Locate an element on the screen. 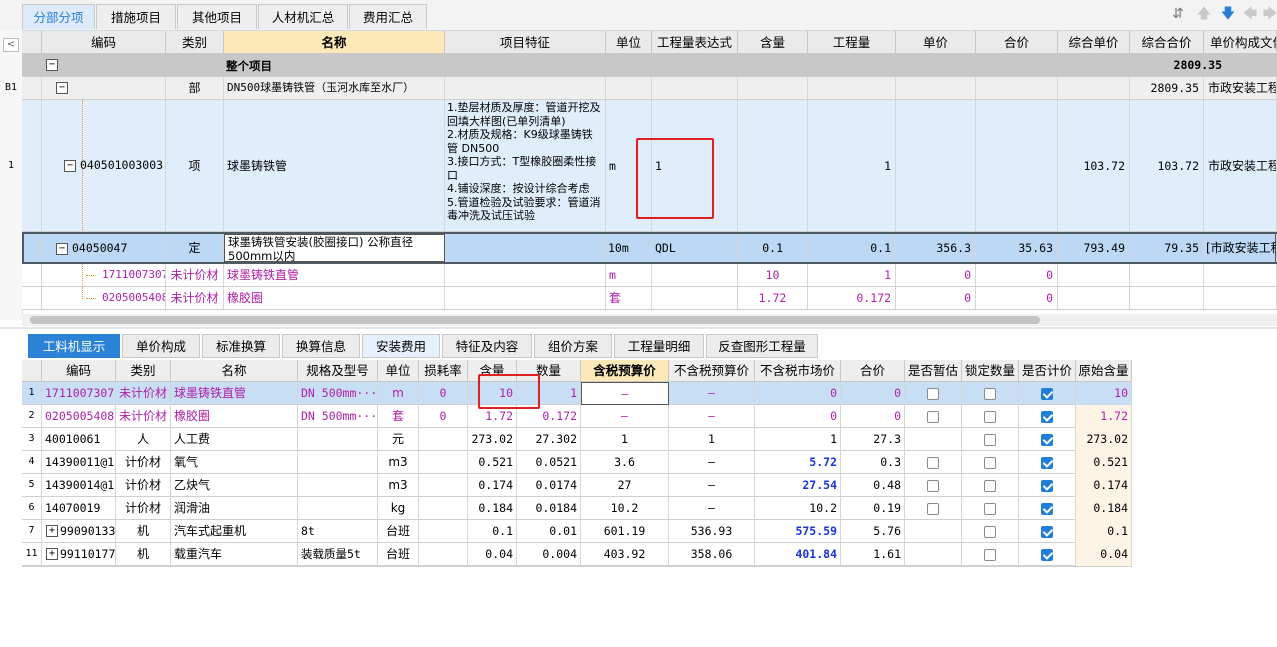  grid-header-feature: 项目特征 is located at coordinates (525, 42).